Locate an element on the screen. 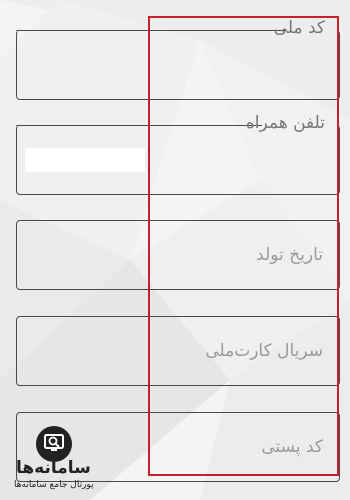  national-code-label: کد ملی is located at coordinates (299, 28).